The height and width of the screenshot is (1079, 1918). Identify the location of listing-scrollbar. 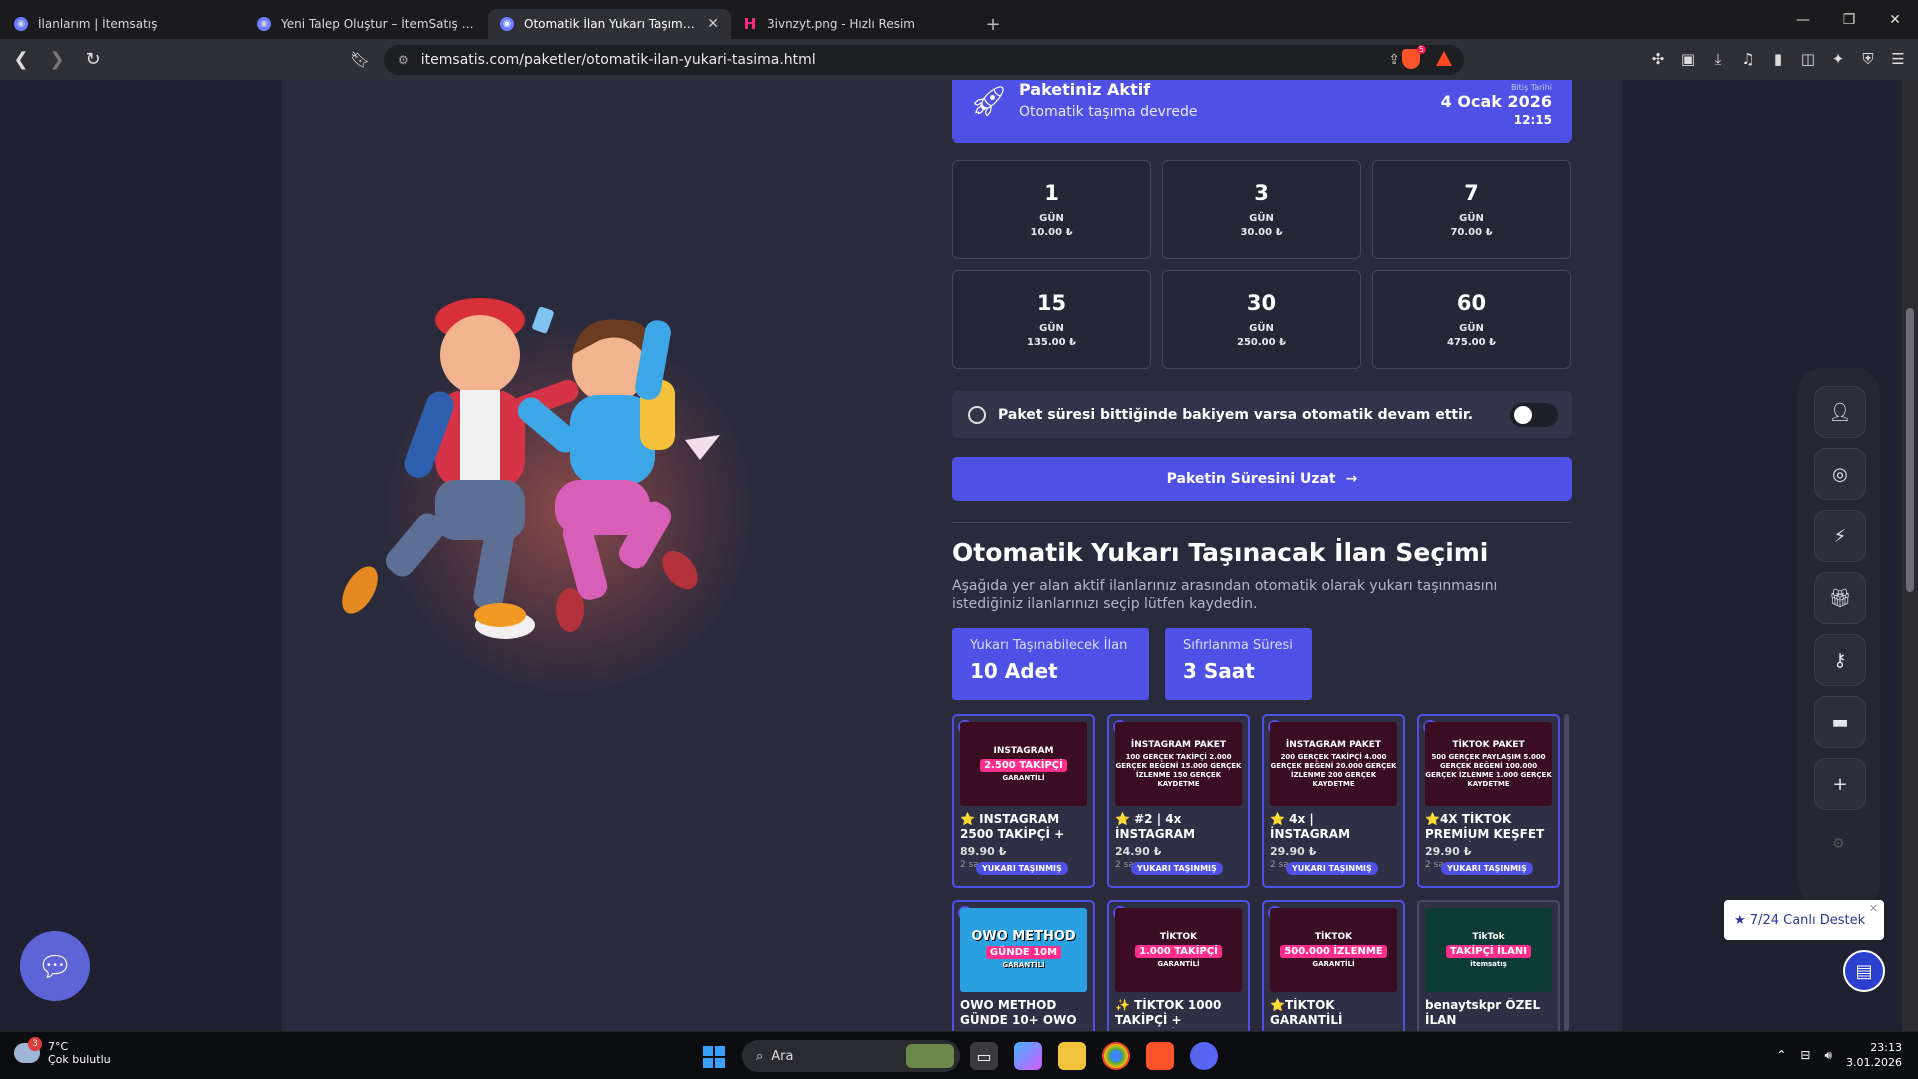
(1566, 872).